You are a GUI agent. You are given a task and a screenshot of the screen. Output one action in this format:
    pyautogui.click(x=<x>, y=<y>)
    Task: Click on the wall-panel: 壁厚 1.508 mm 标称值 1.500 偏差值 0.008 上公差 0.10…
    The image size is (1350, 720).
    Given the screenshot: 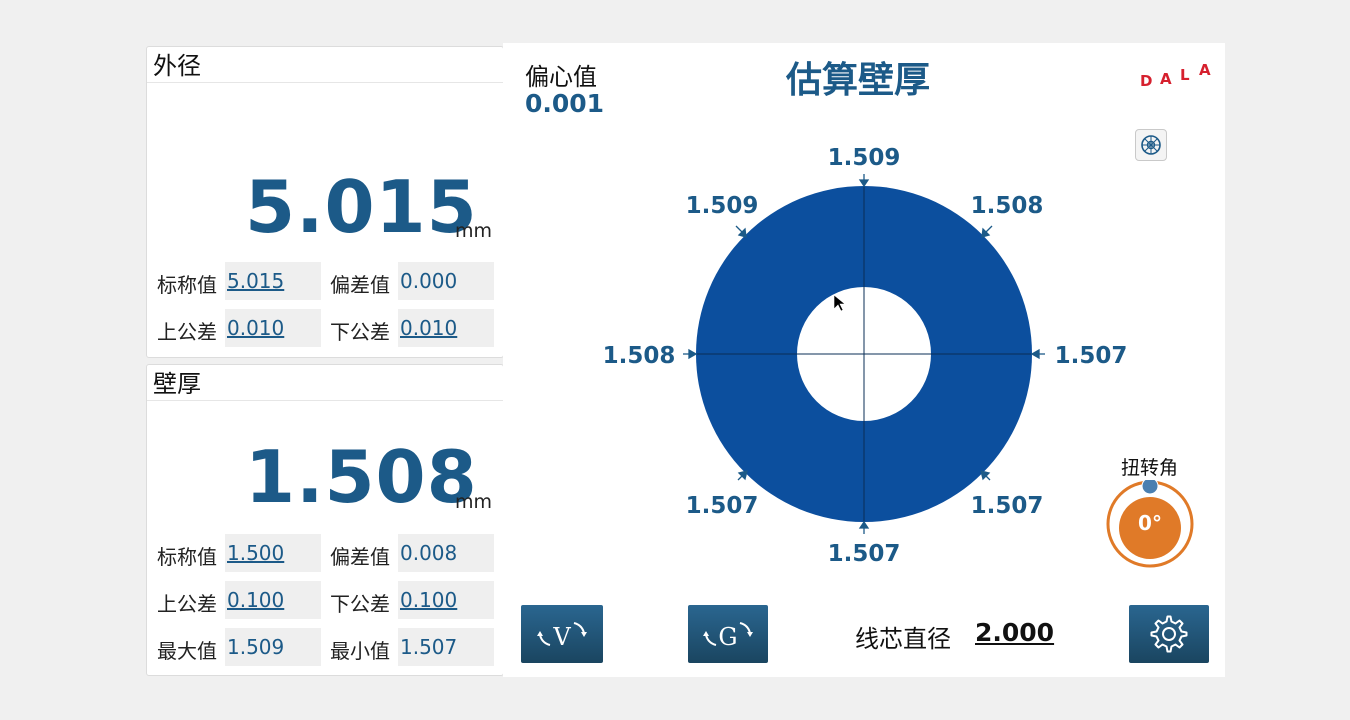 What is the action you would take?
    pyautogui.click(x=325, y=520)
    